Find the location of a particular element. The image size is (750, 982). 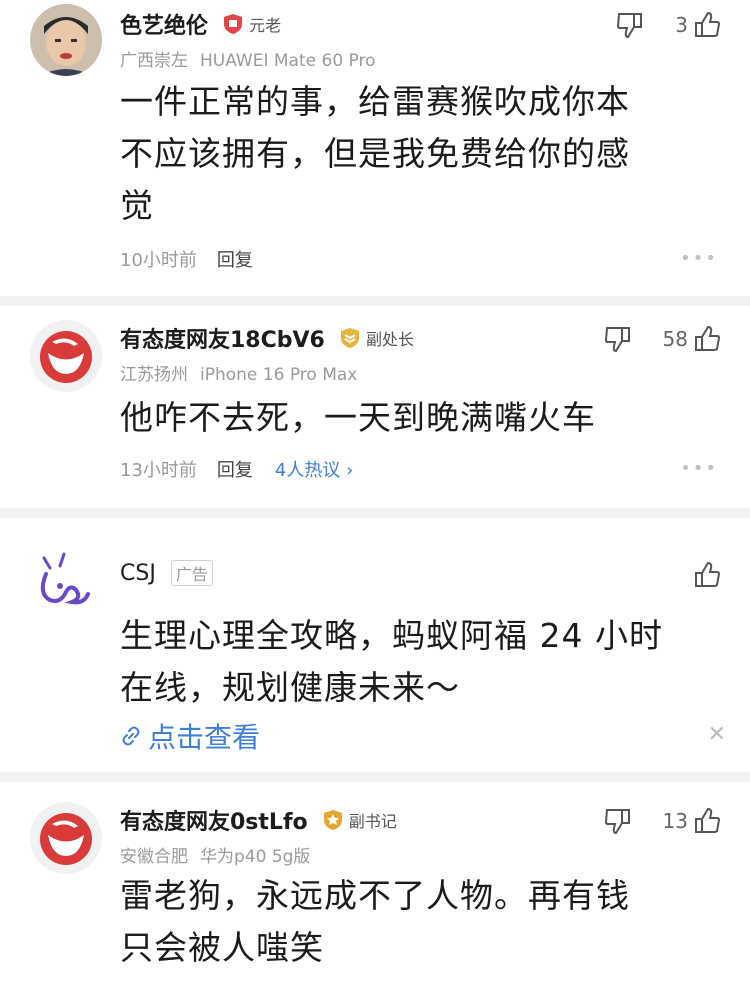

comment-actions: 3 is located at coordinates (668, 25).